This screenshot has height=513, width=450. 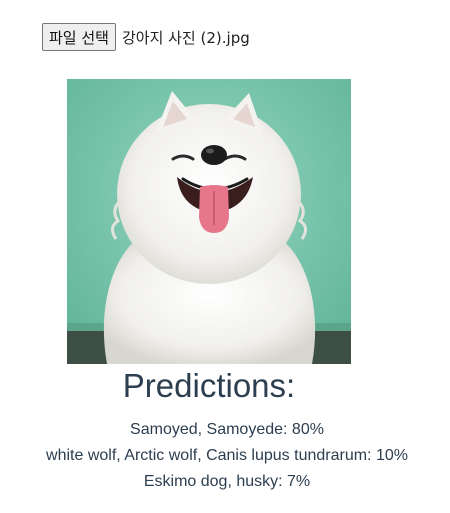 What do you see at coordinates (227, 481) in the screenshot?
I see `prediction-item: Eskimo dog, husky: 7%` at bounding box center [227, 481].